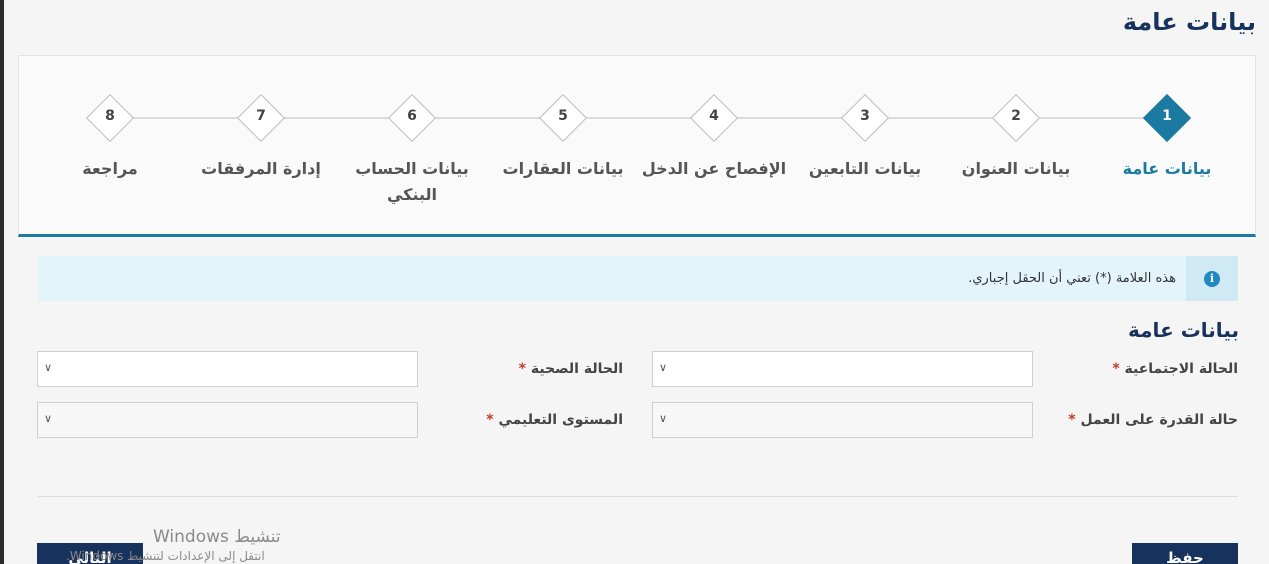  I want to click on step-3-label: بيانات التابعين, so click(865, 169).